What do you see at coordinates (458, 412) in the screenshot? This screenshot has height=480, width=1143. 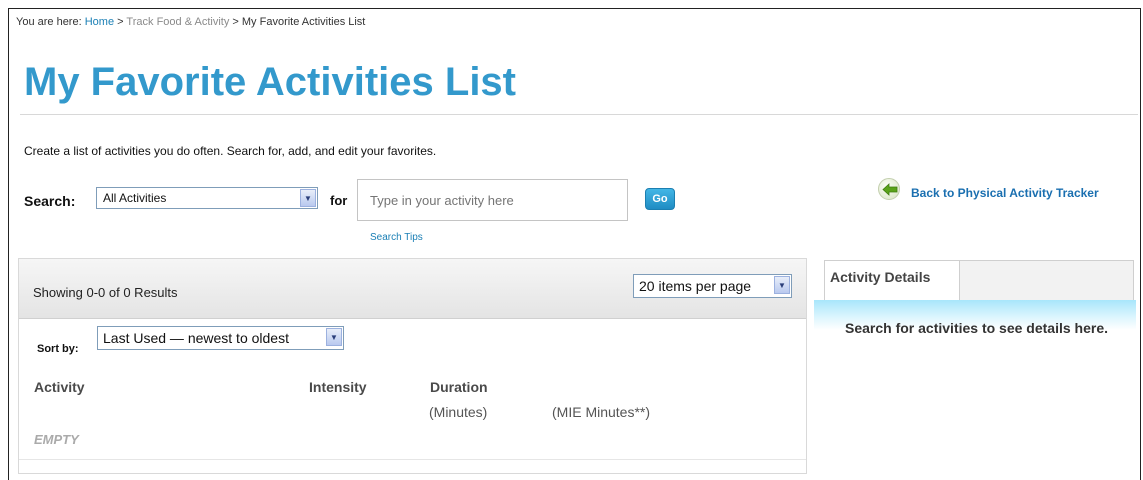 I see `column-subheader-minutes: (Minutes)` at bounding box center [458, 412].